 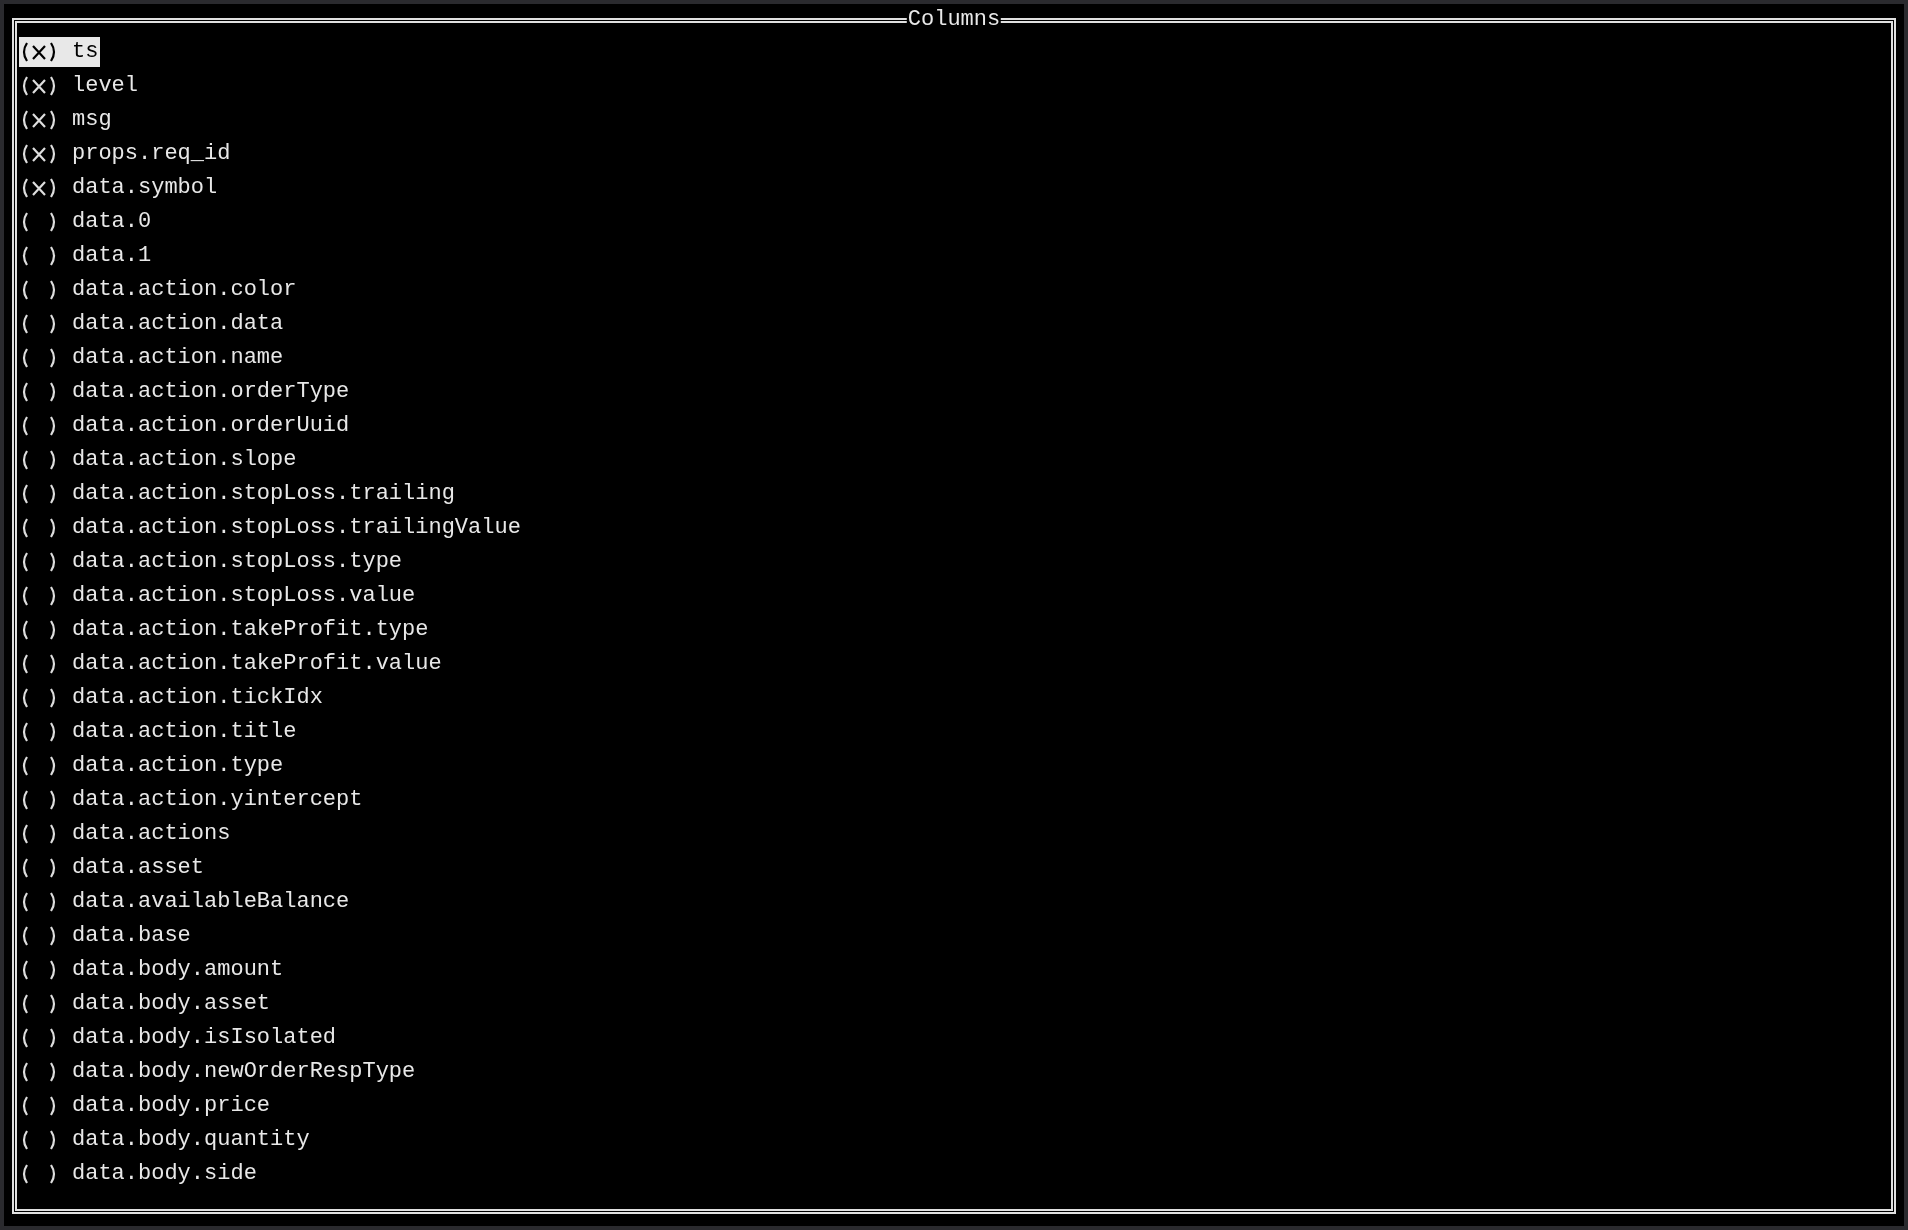 What do you see at coordinates (179, 1038) in the screenshot?
I see `column-option: data.body.isIsolated` at bounding box center [179, 1038].